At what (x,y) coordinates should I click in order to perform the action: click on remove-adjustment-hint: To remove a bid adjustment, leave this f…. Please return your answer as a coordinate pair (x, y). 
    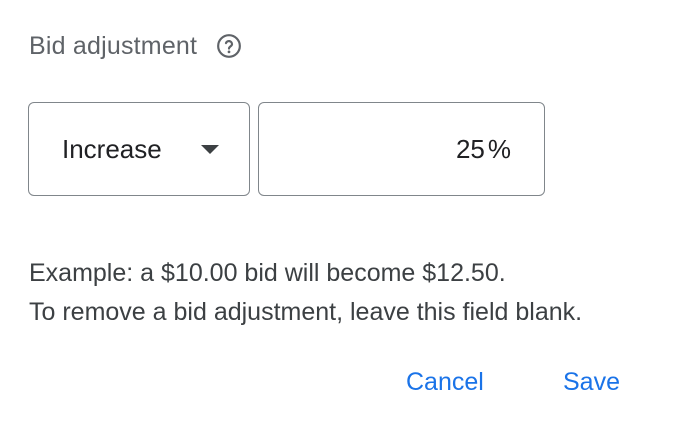
    Looking at the image, I should click on (306, 312).